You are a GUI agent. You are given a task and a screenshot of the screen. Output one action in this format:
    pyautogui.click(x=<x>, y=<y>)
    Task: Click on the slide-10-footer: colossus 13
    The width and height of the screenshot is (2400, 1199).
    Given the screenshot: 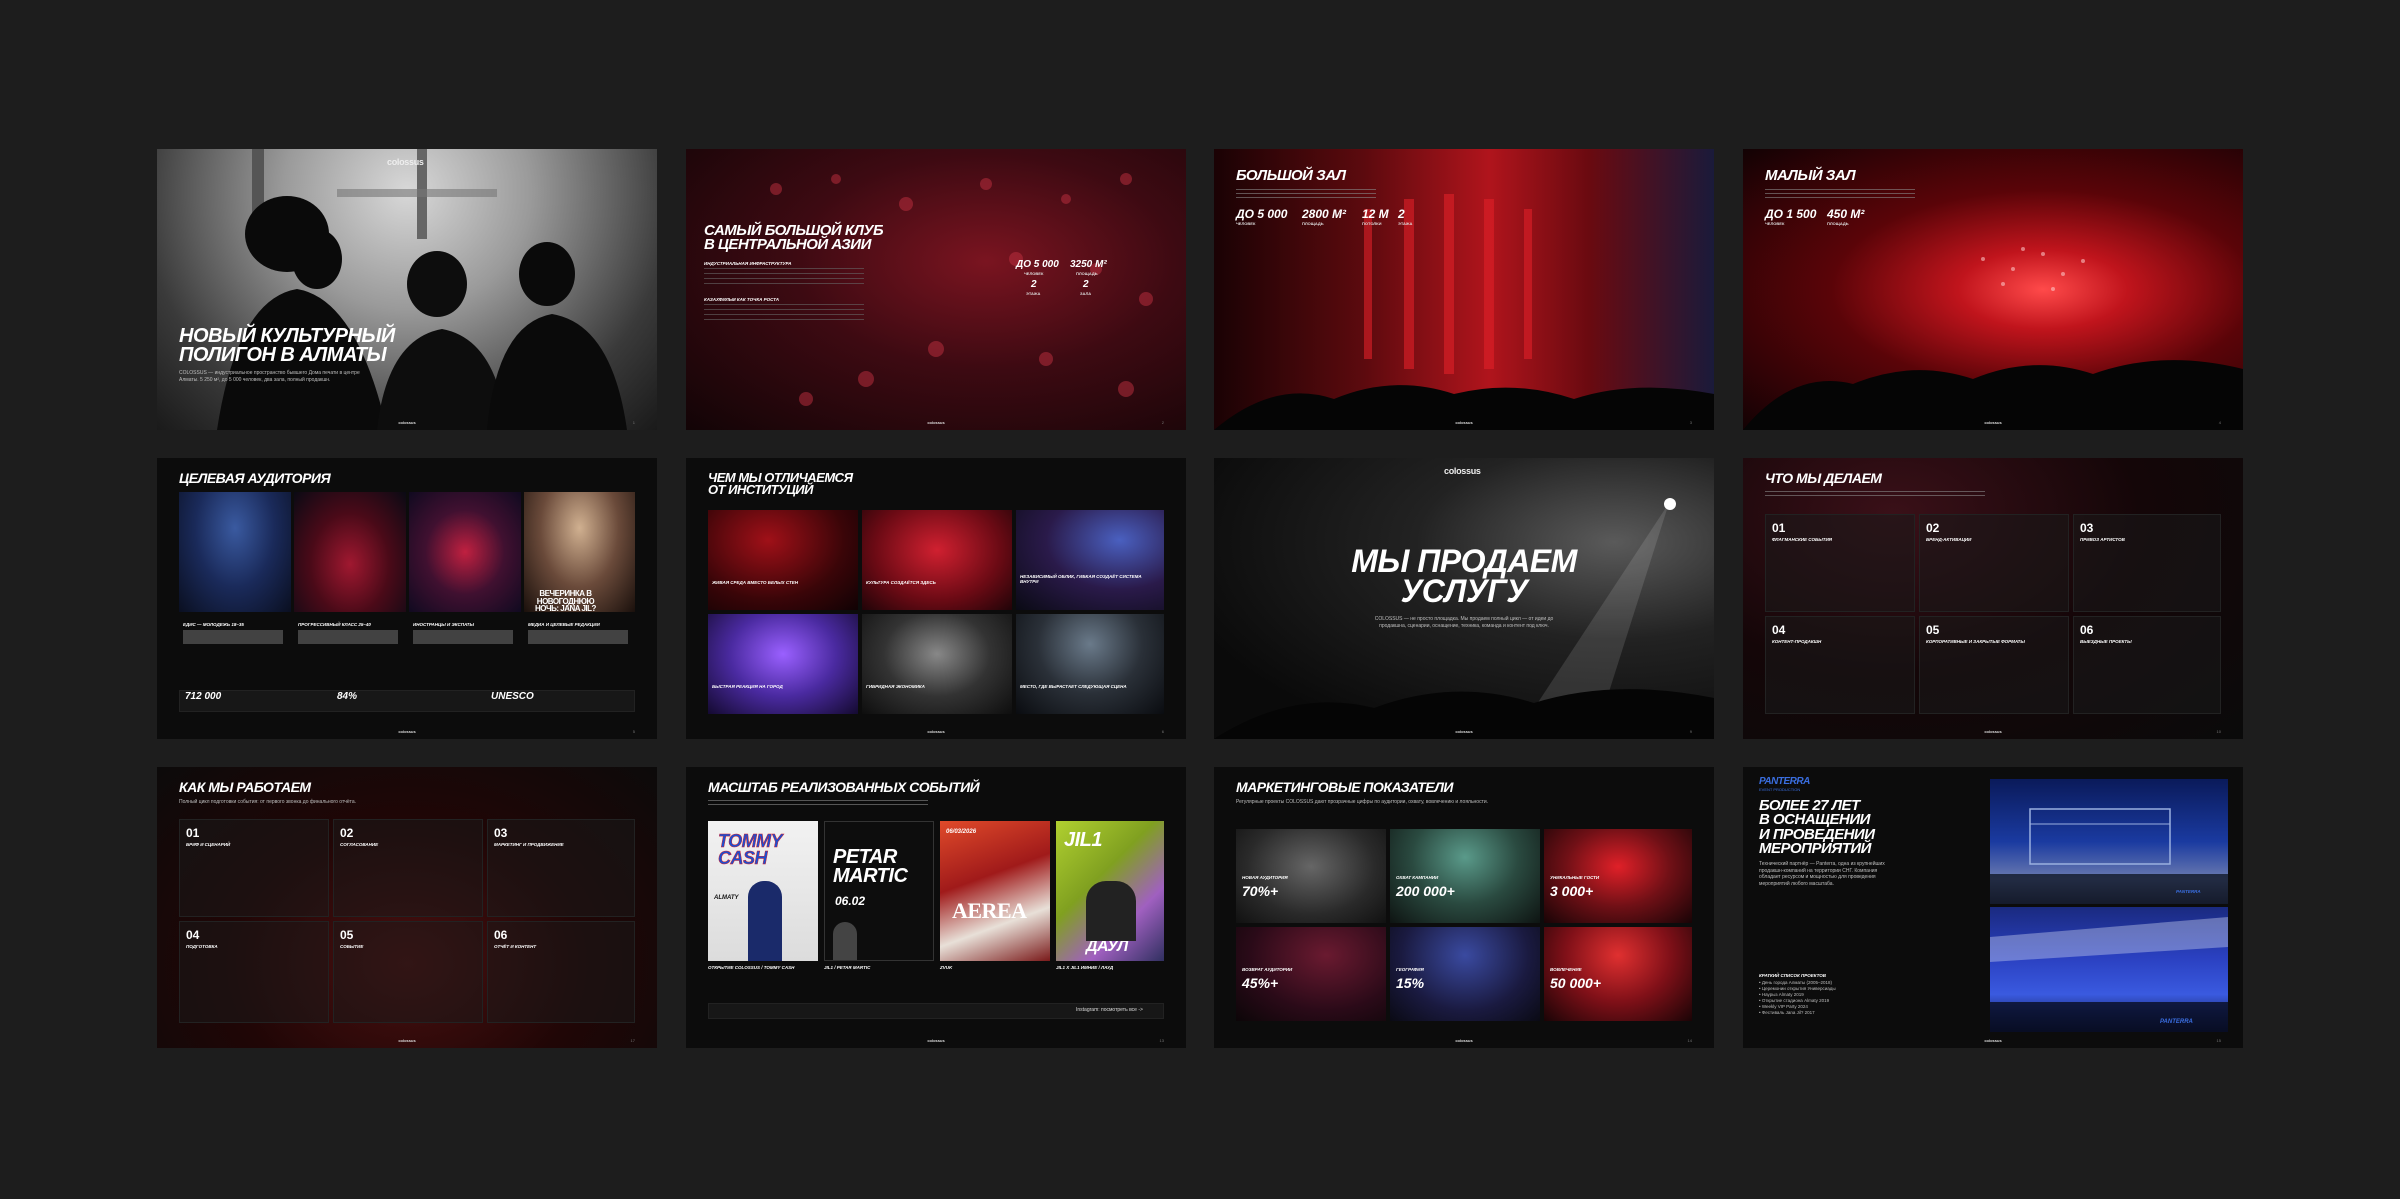 What is the action you would take?
    pyautogui.click(x=936, y=1041)
    